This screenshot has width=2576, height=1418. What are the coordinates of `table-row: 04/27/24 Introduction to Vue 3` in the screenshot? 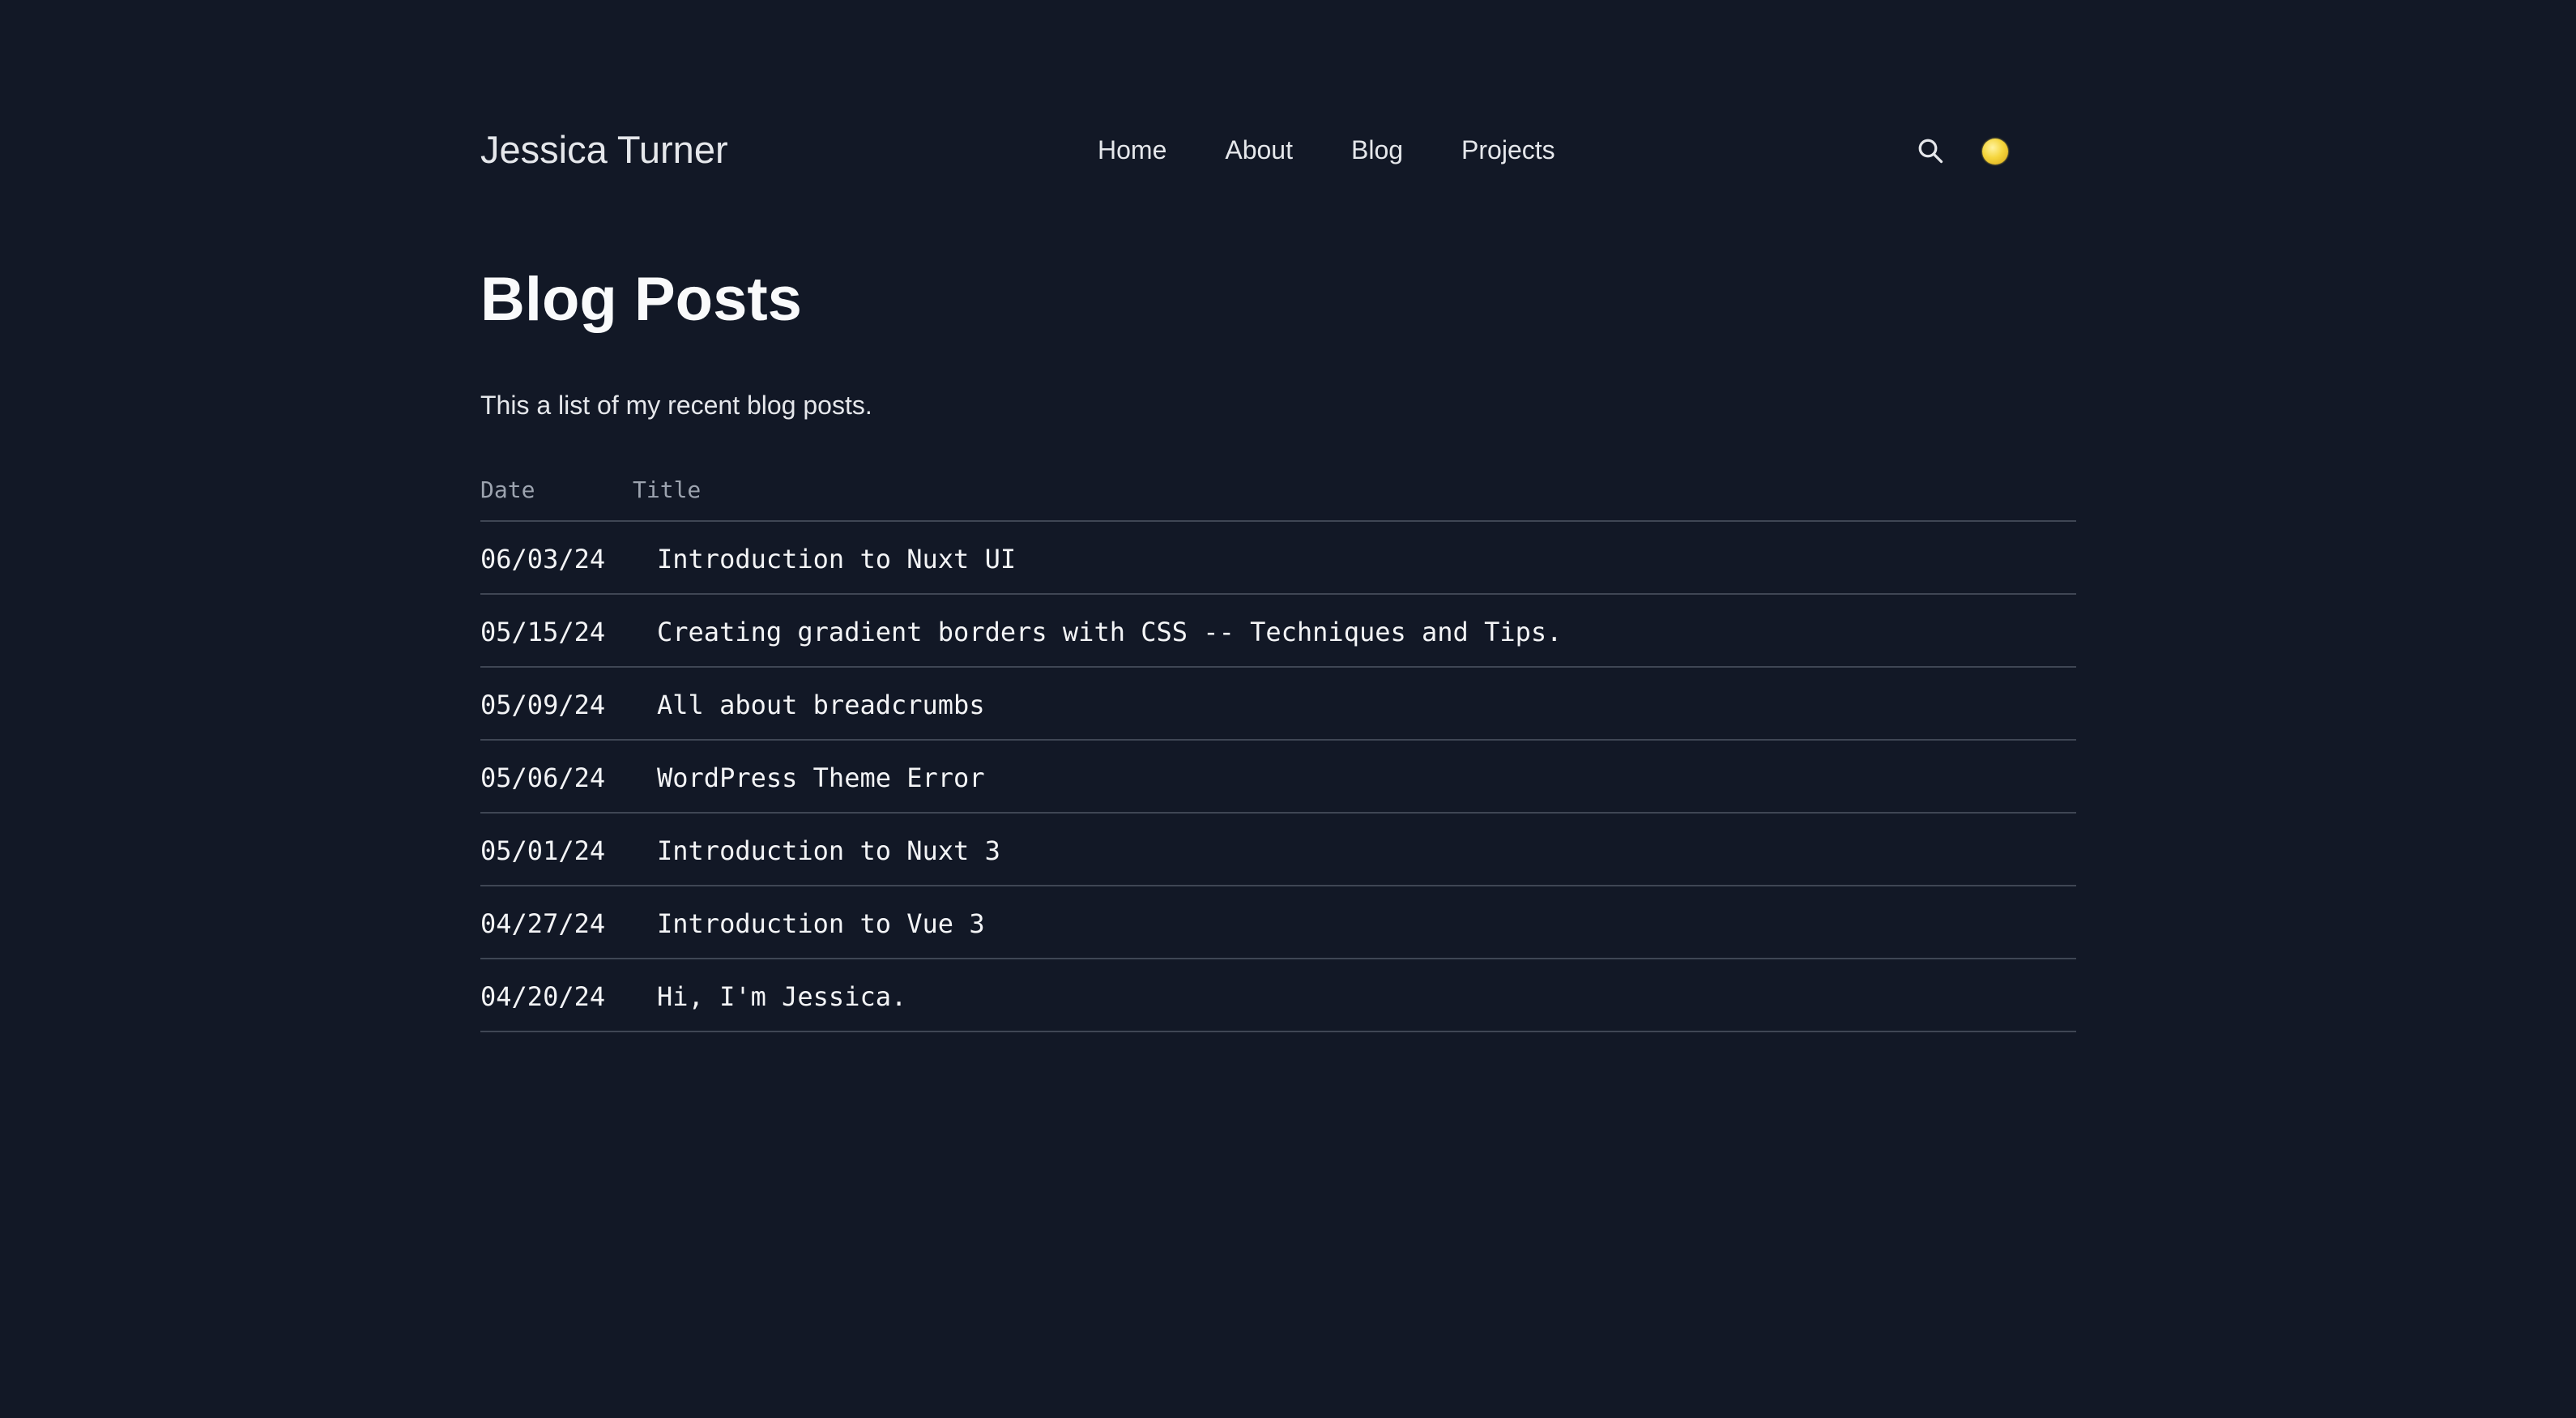 It's located at (1278, 922).